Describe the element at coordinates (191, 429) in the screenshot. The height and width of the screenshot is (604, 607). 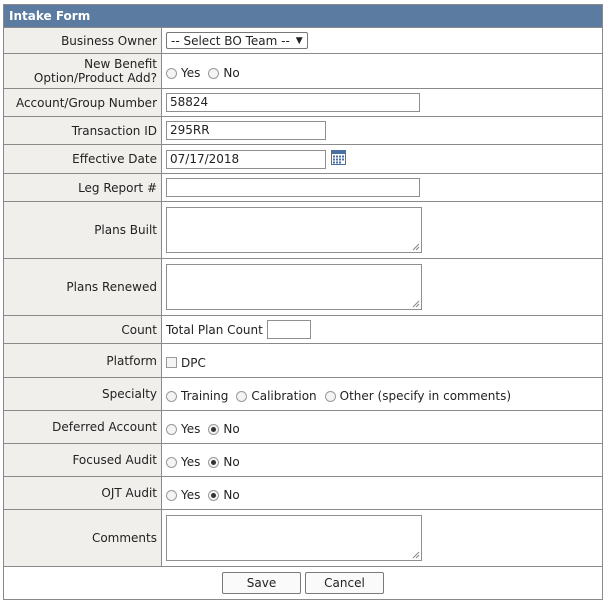
I see `deferred-account-yes-label: Yes` at that location.